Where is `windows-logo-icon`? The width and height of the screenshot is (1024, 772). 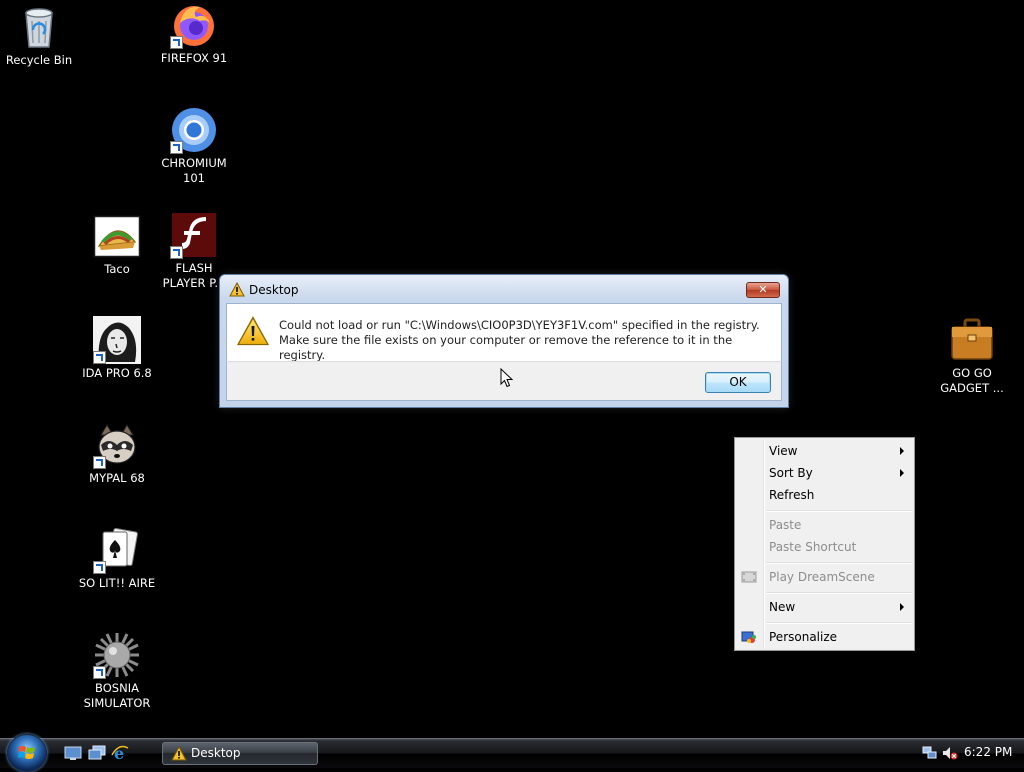
windows-logo-icon is located at coordinates (26, 752).